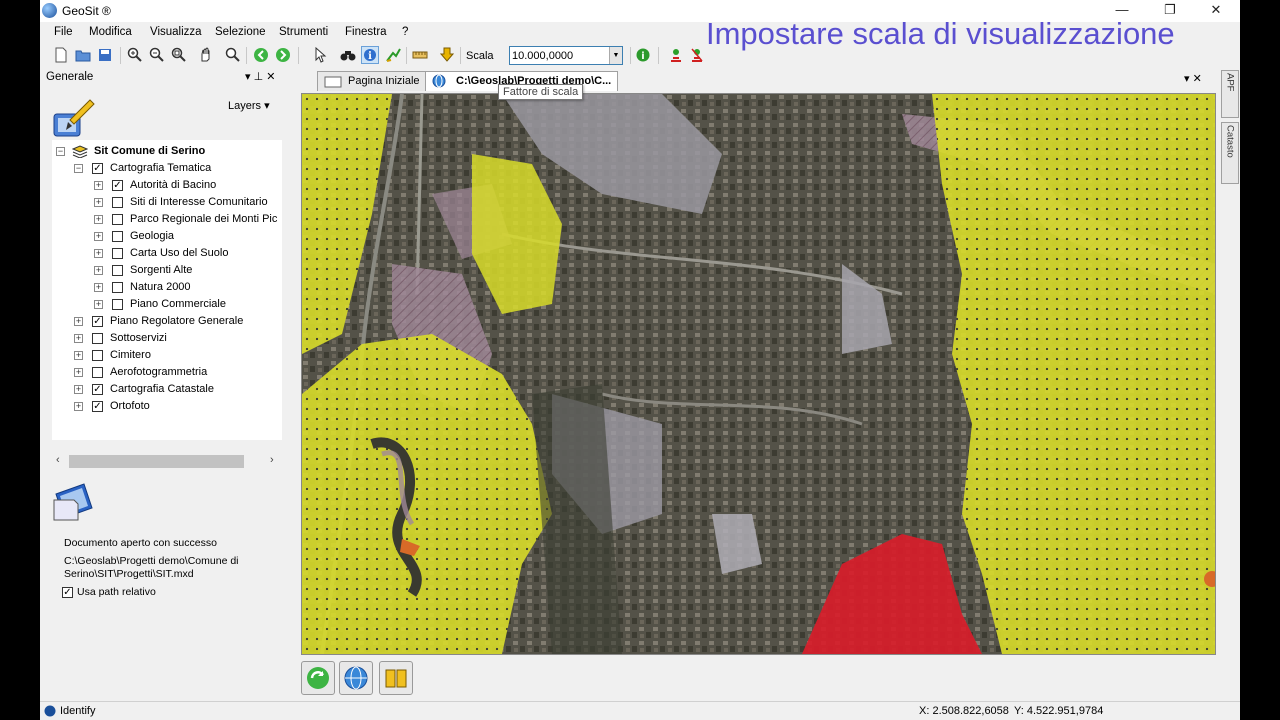 This screenshot has width=1280, height=720. What do you see at coordinates (318, 678) in the screenshot?
I see `map-refresh-icon` at bounding box center [318, 678].